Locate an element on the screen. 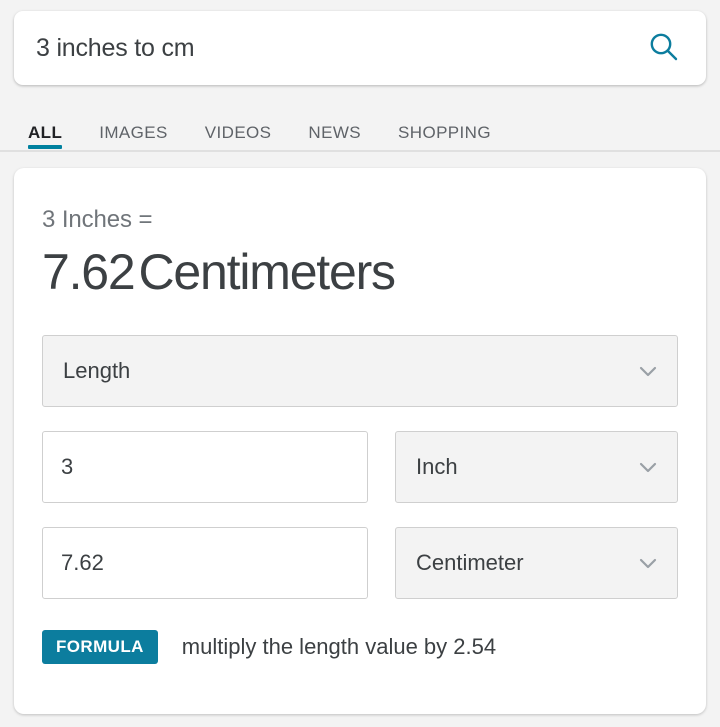  search-submit-button is located at coordinates (664, 48).